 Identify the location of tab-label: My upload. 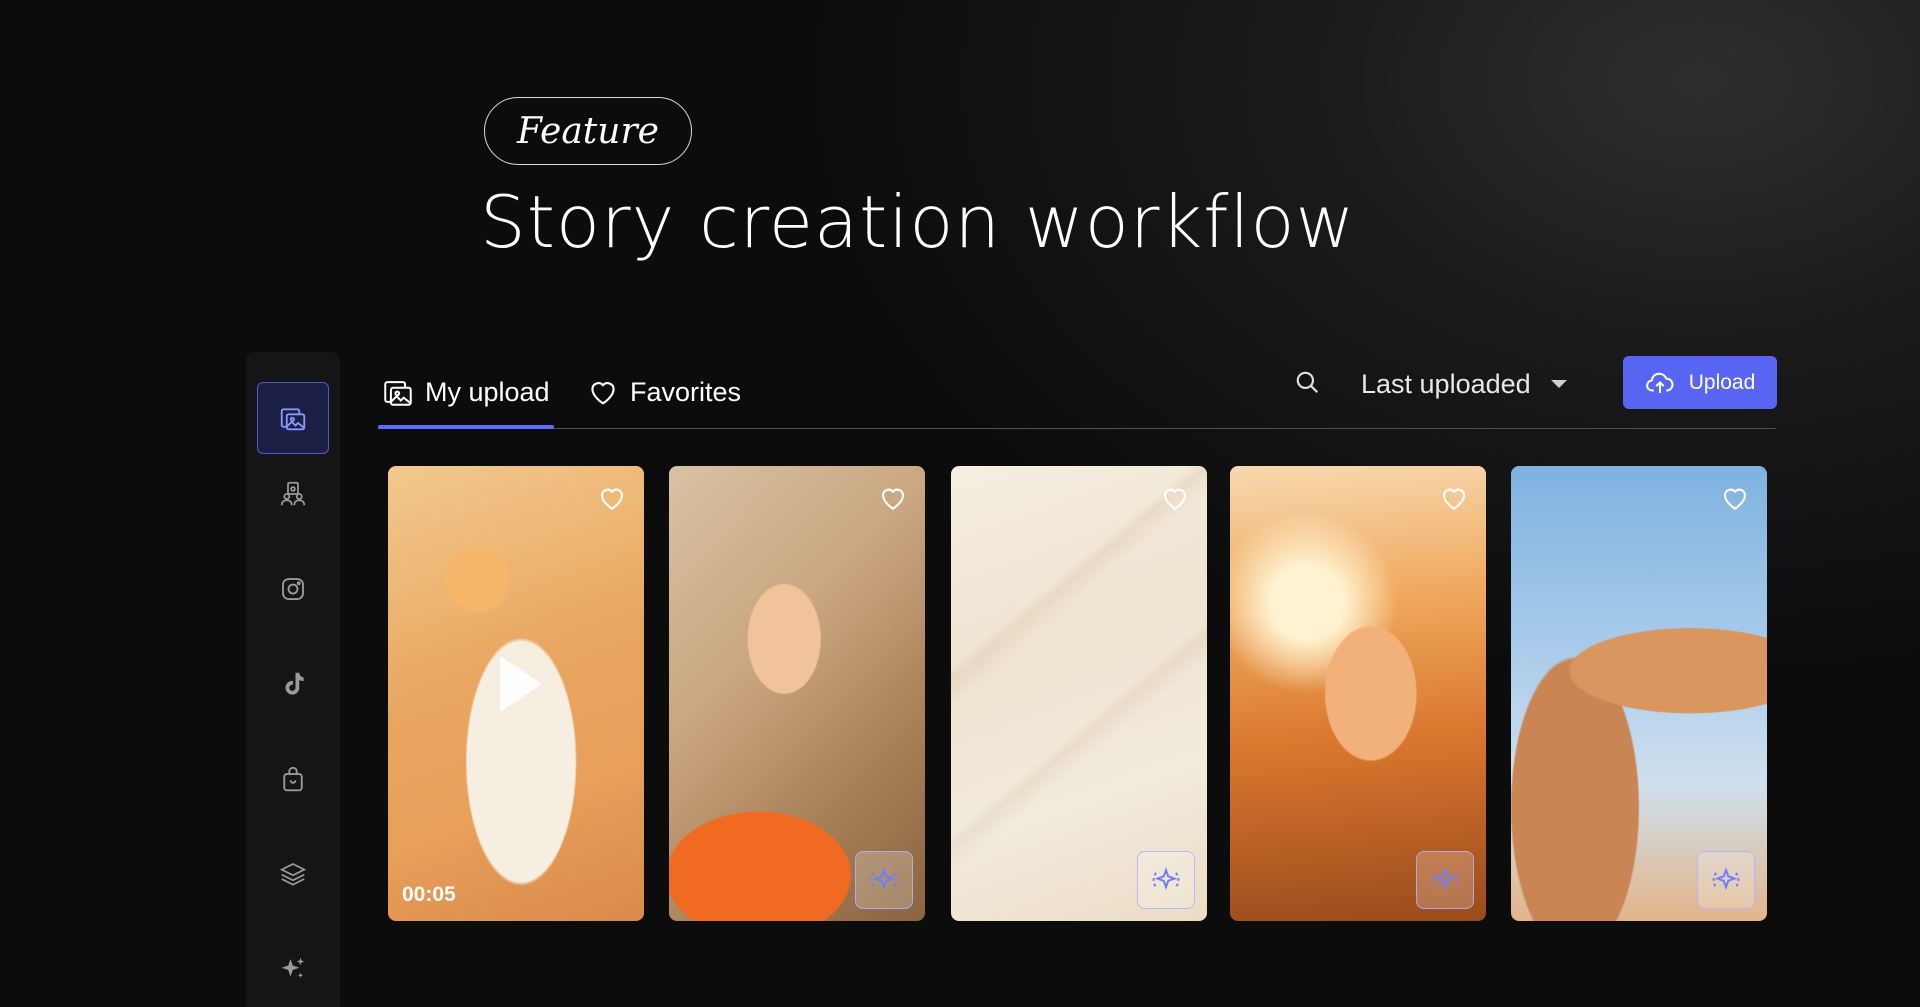
(487, 391).